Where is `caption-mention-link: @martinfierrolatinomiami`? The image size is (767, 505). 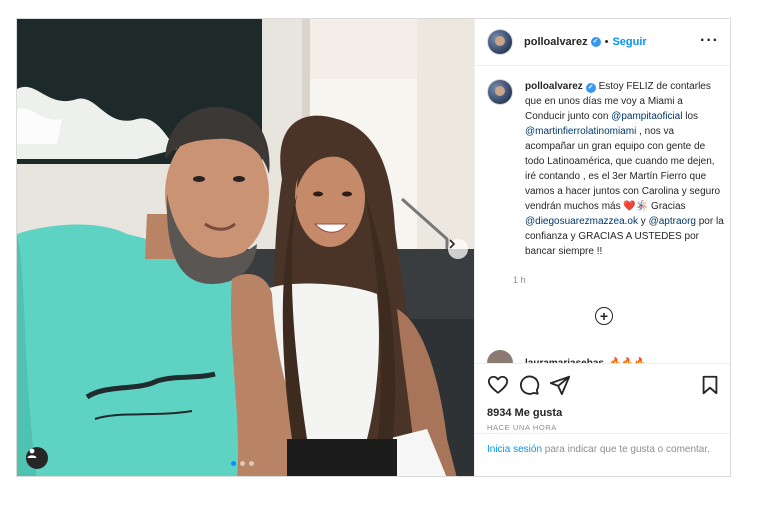
caption-mention-link: @martinfierrolatinomiami is located at coordinates (580, 131).